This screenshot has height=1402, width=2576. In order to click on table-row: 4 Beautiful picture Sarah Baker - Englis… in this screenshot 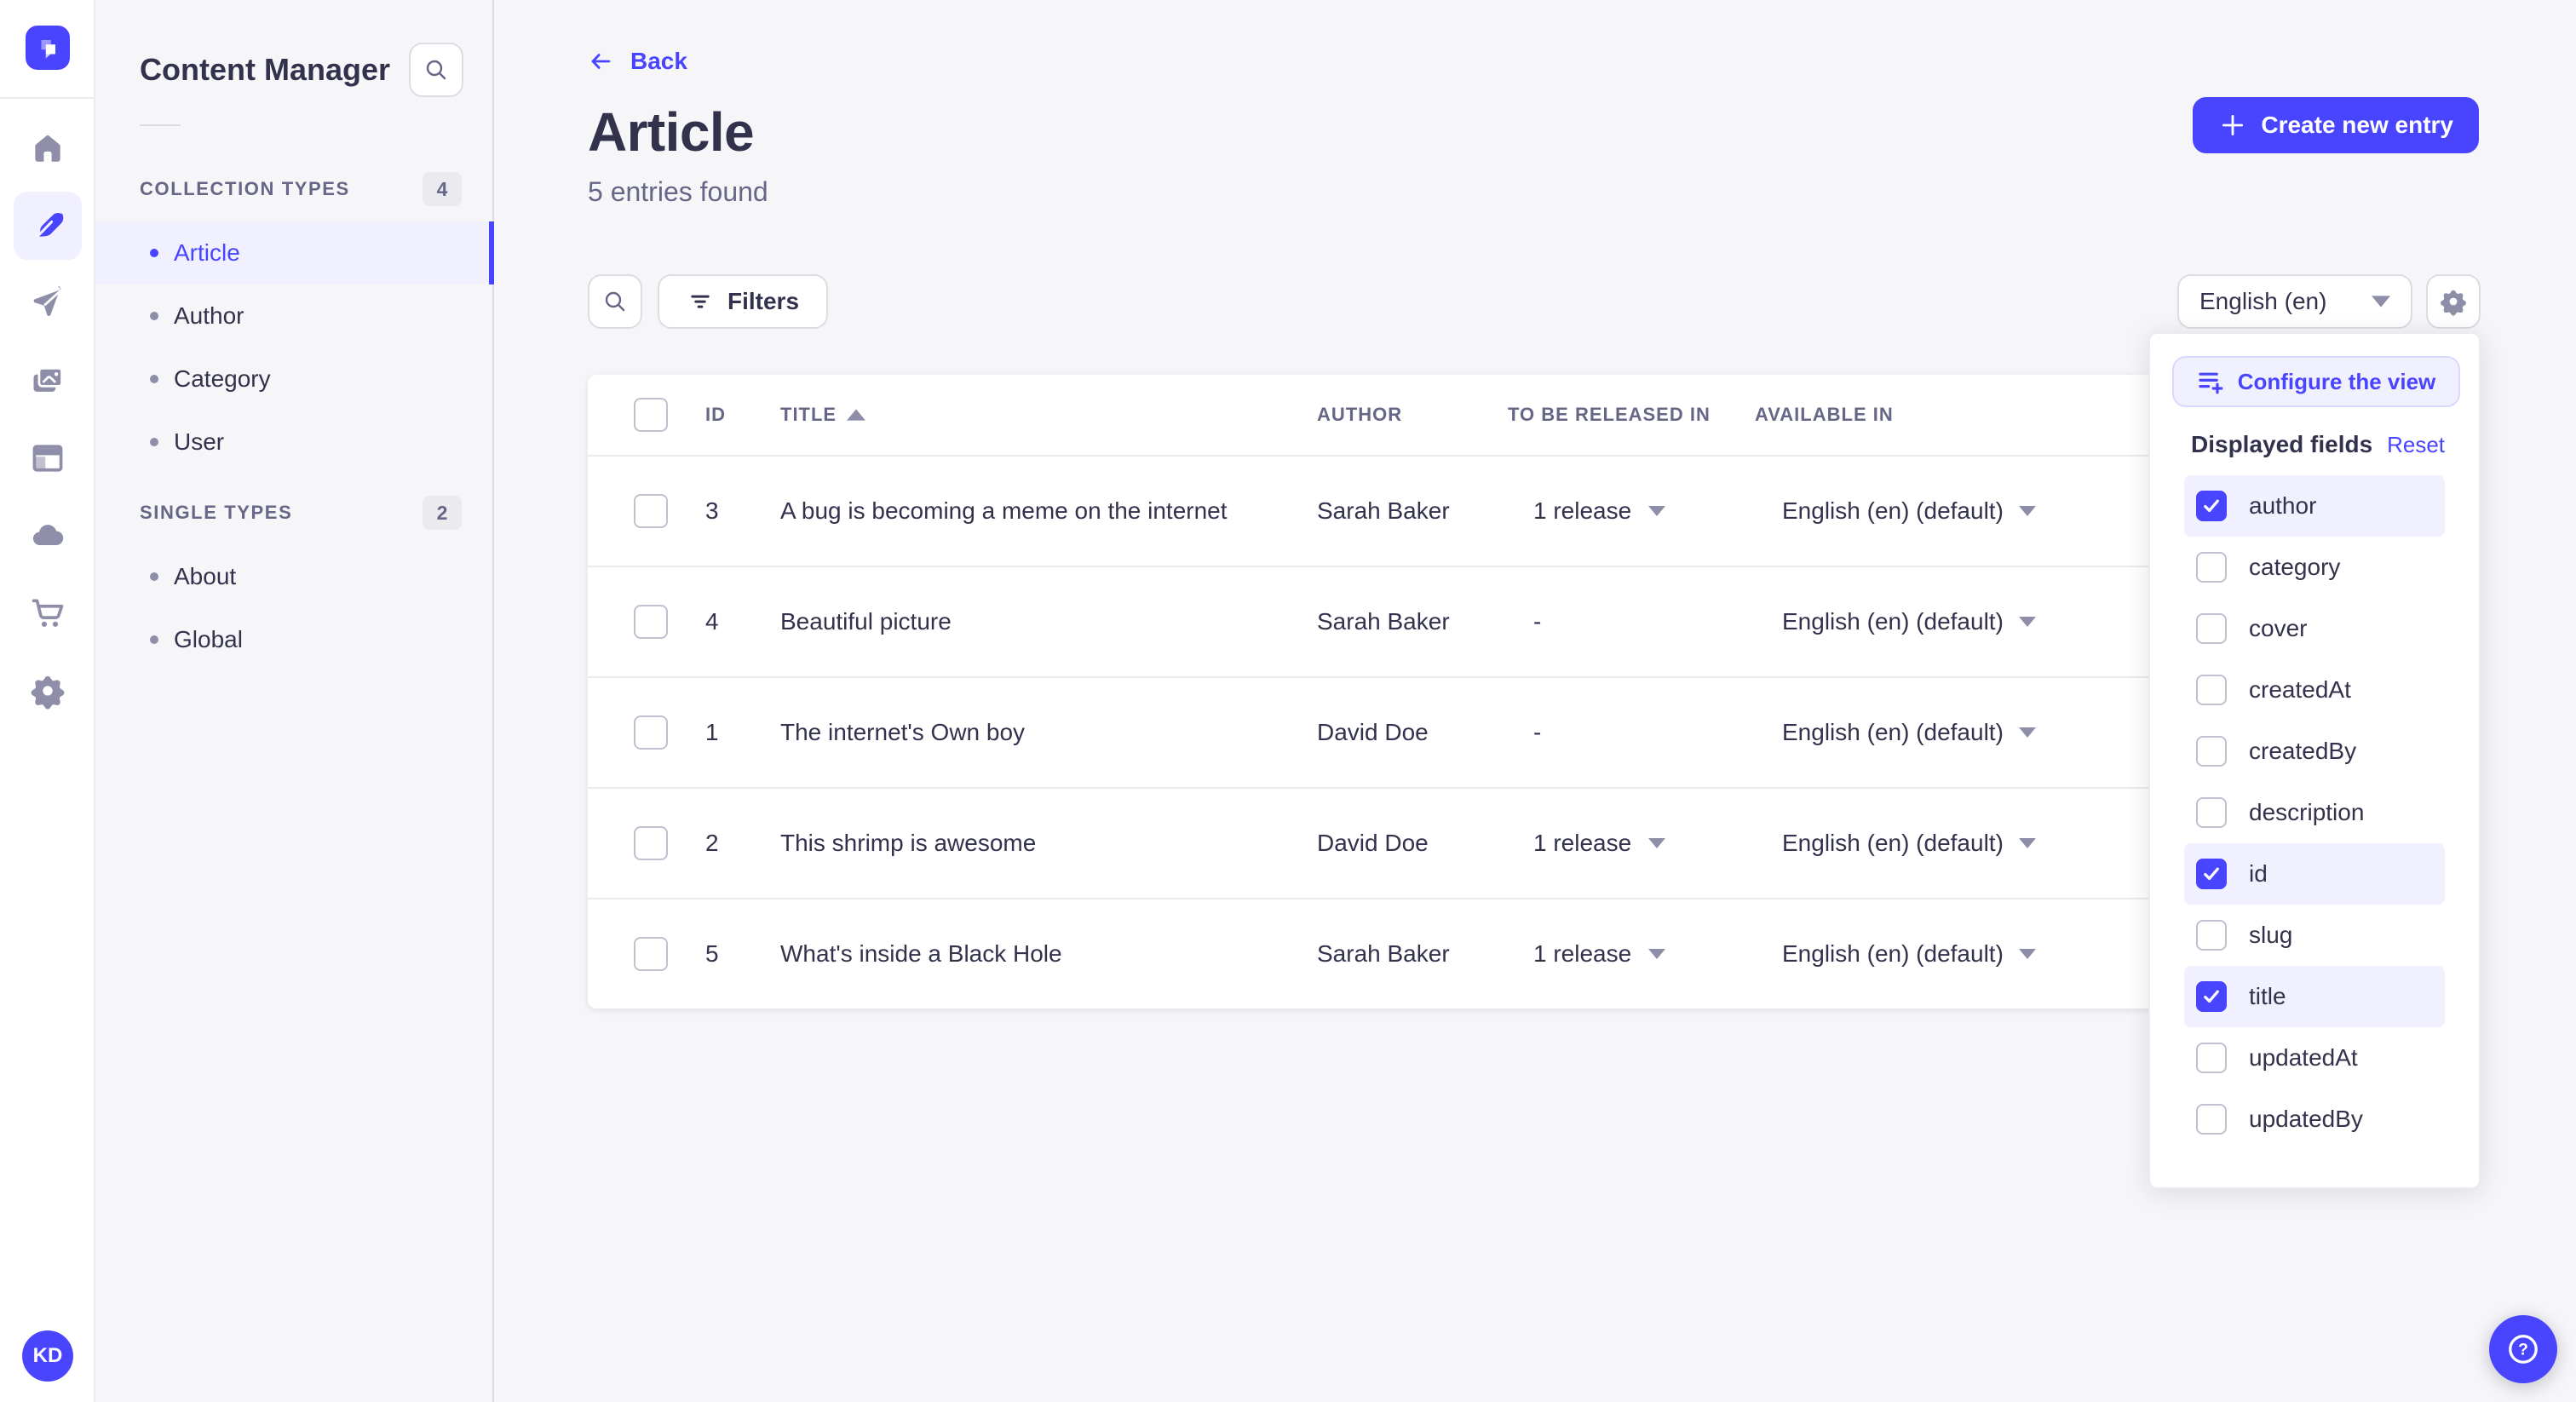, I will do `click(1397, 621)`.